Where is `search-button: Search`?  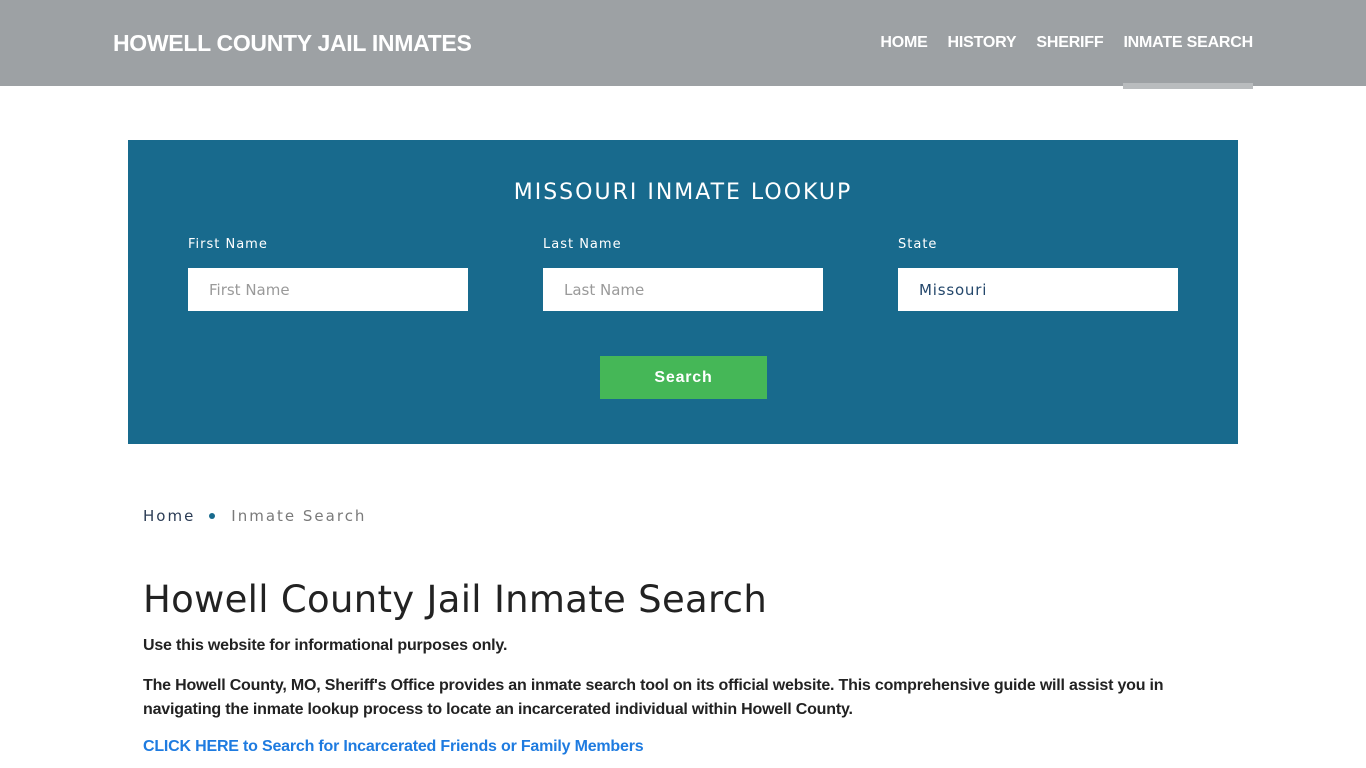 search-button: Search is located at coordinates (683, 377).